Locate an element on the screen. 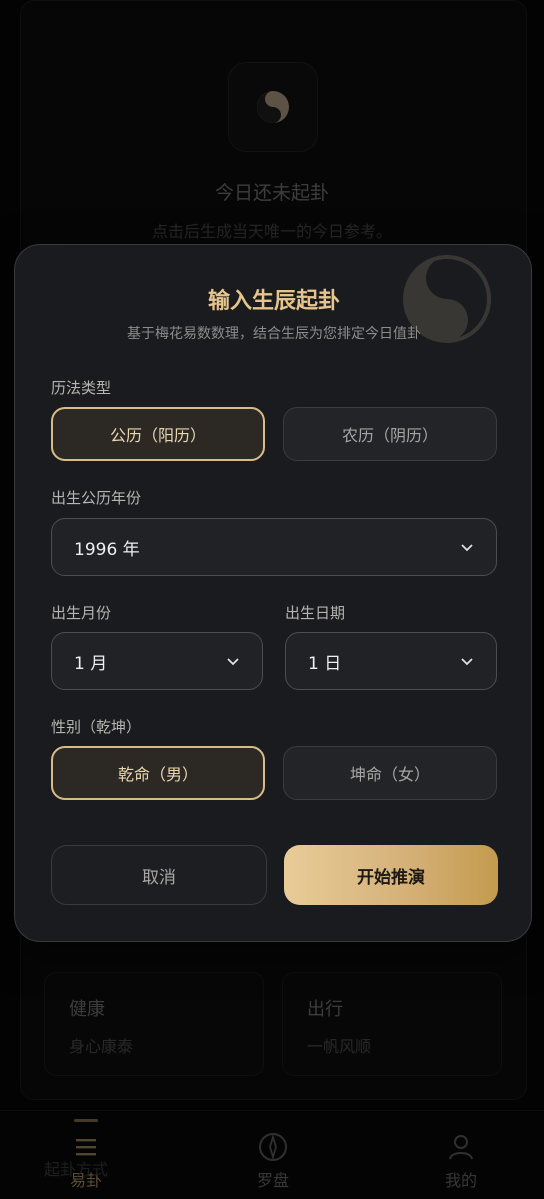  calendar-type-label: 历法类型 is located at coordinates (81, 388).